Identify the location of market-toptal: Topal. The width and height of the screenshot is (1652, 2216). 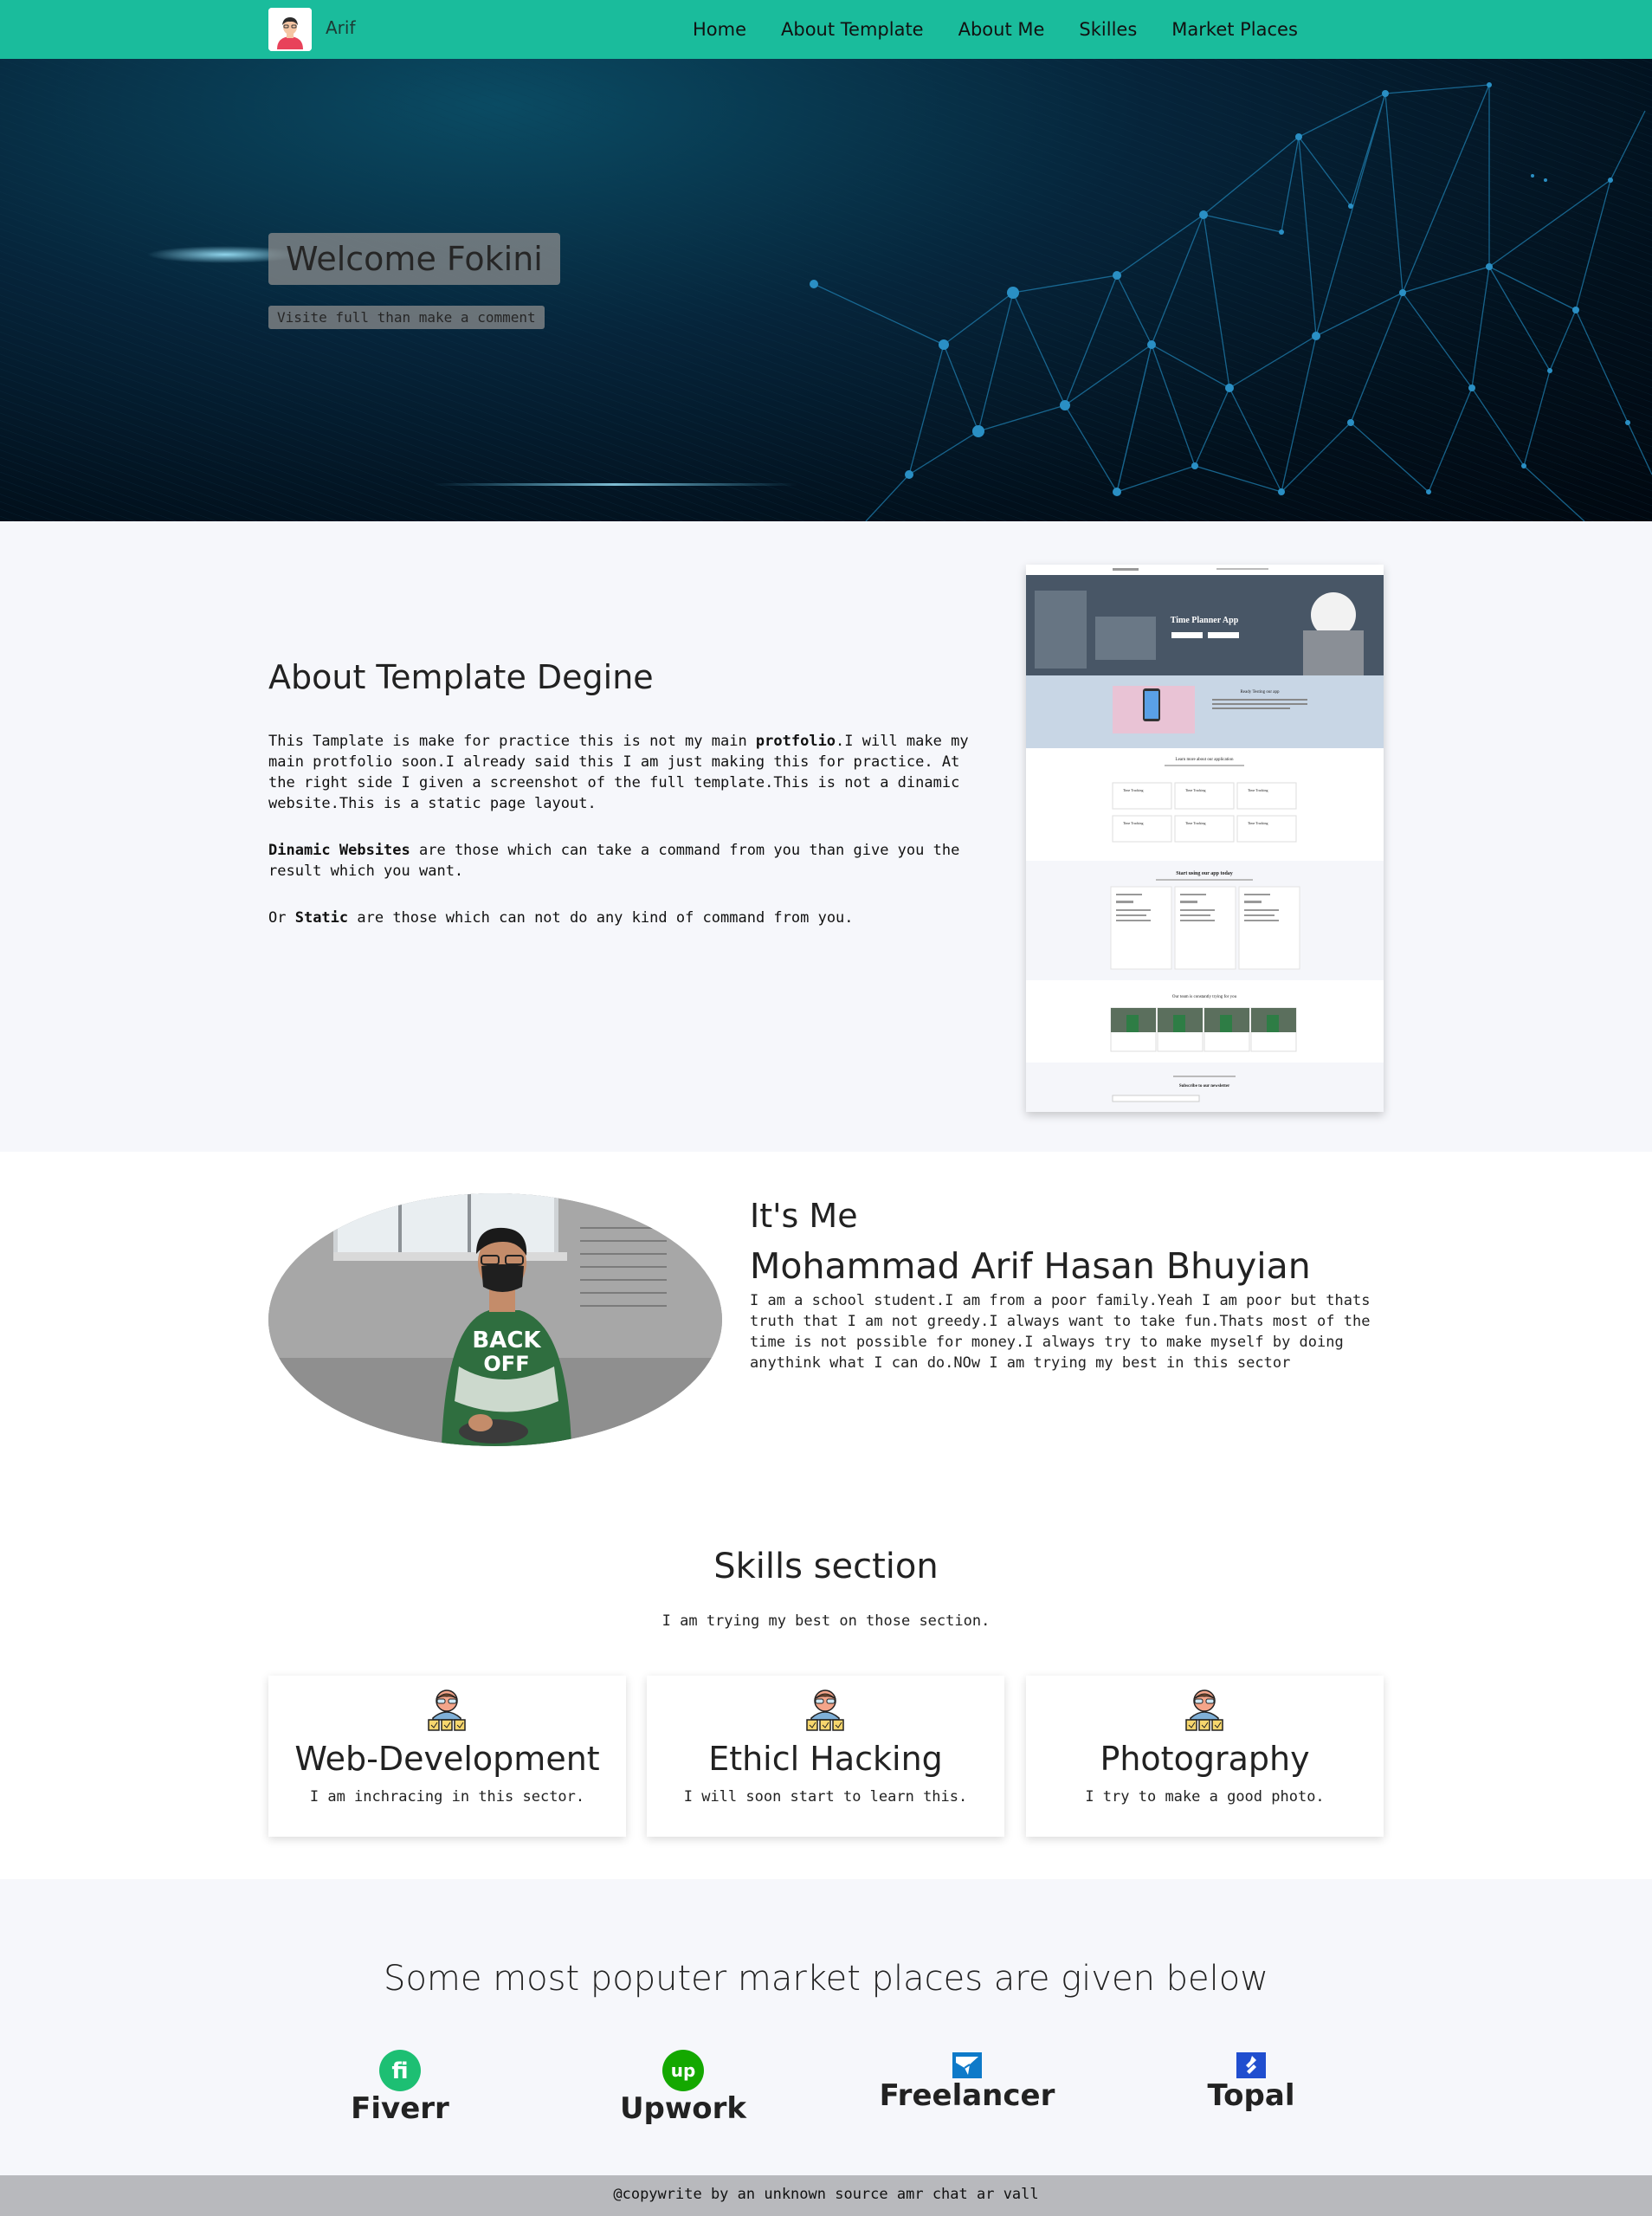
(1251, 2082).